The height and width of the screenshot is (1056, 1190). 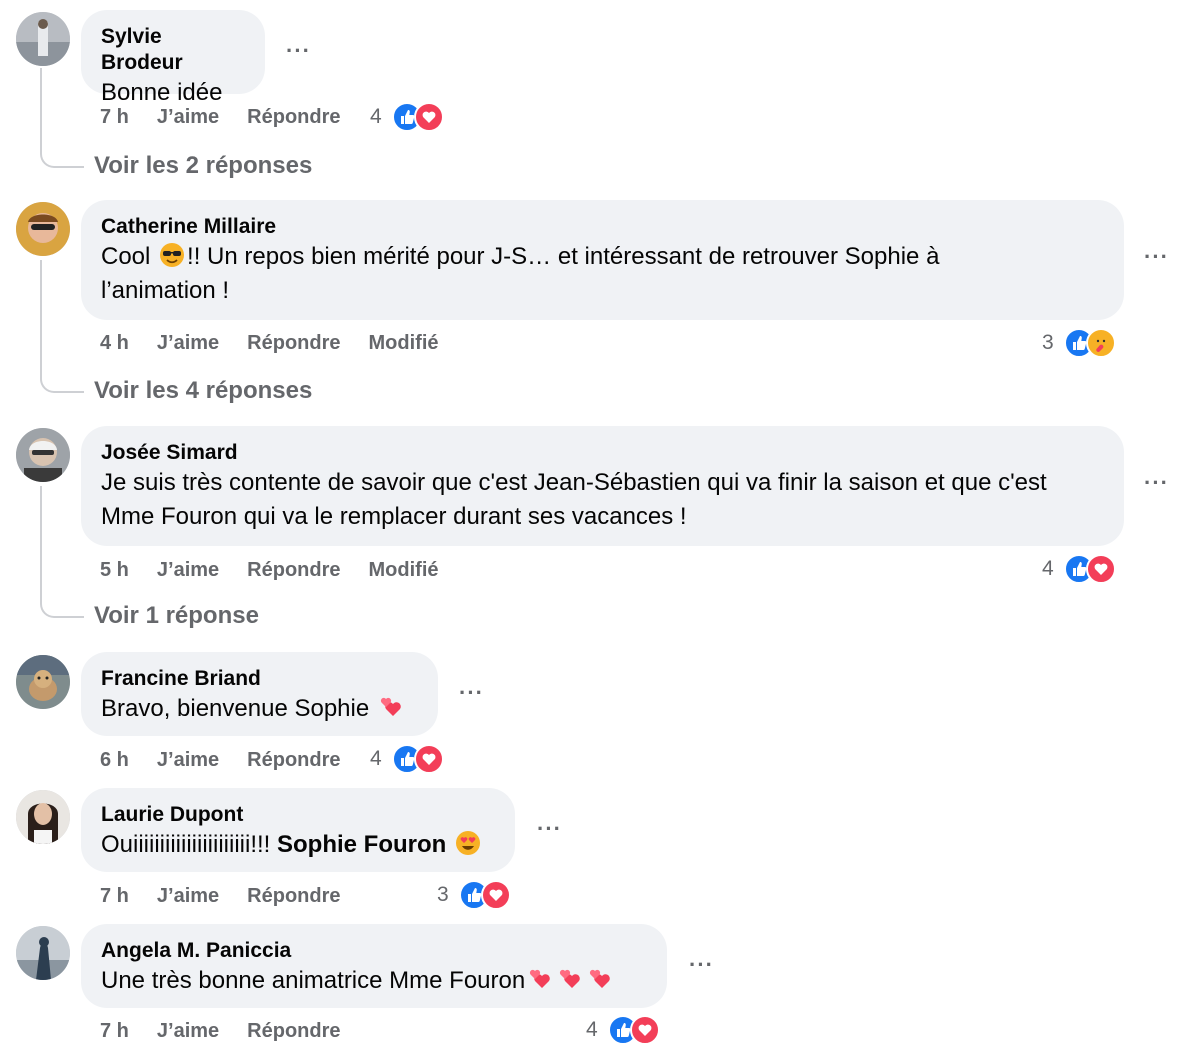 I want to click on comment-author: Josée Simard, so click(x=602, y=453).